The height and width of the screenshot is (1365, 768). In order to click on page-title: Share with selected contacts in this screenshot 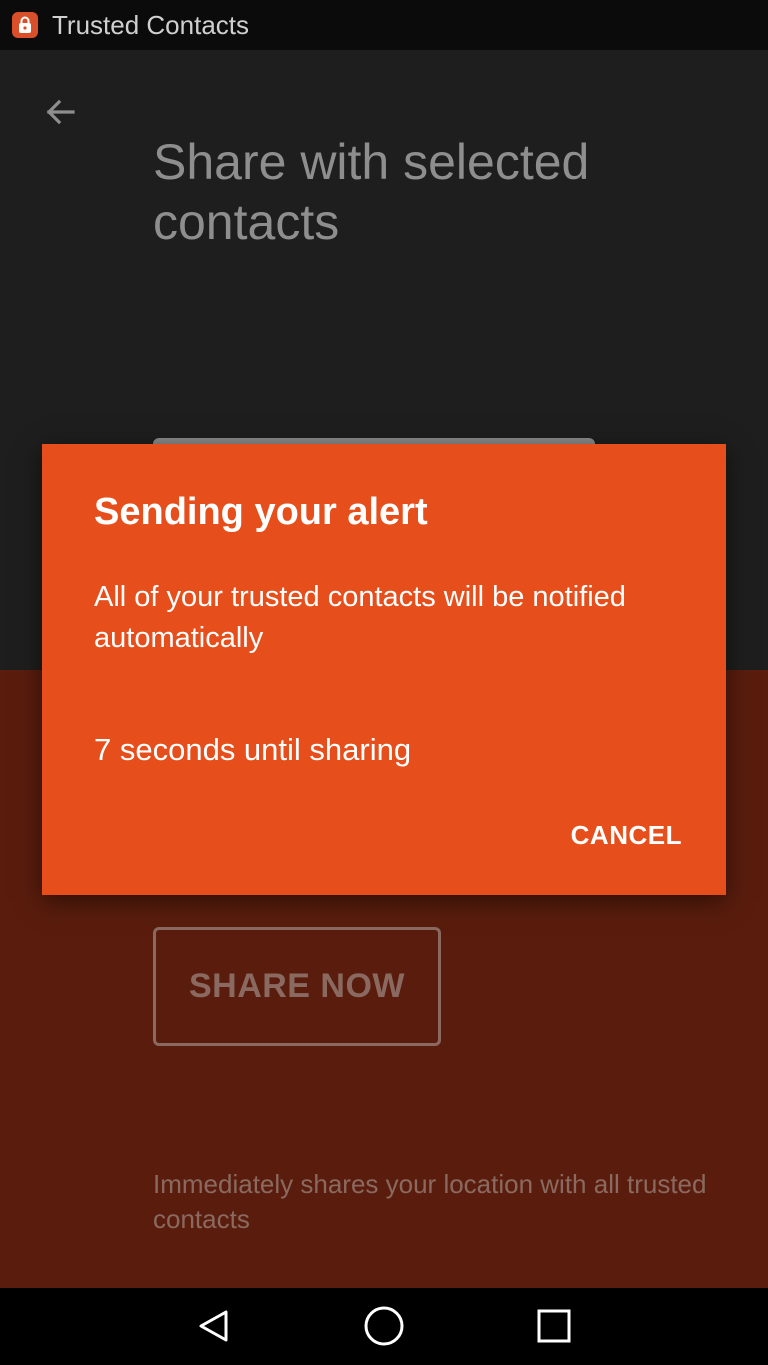, I will do `click(371, 192)`.